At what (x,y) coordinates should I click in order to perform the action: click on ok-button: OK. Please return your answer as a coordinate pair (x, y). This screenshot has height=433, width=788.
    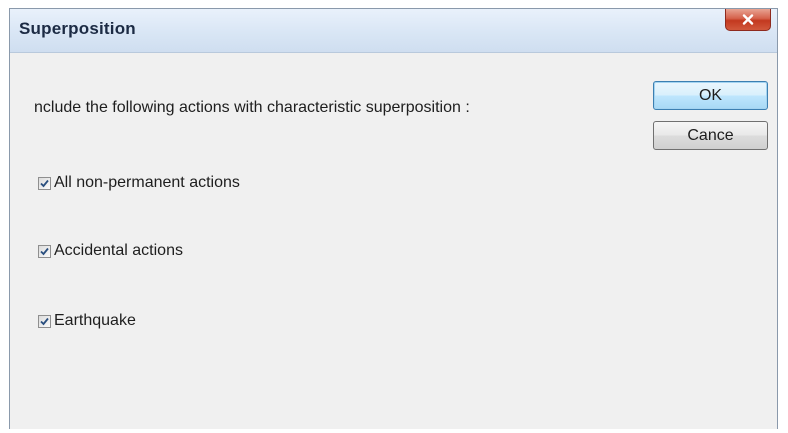
    Looking at the image, I should click on (710, 95).